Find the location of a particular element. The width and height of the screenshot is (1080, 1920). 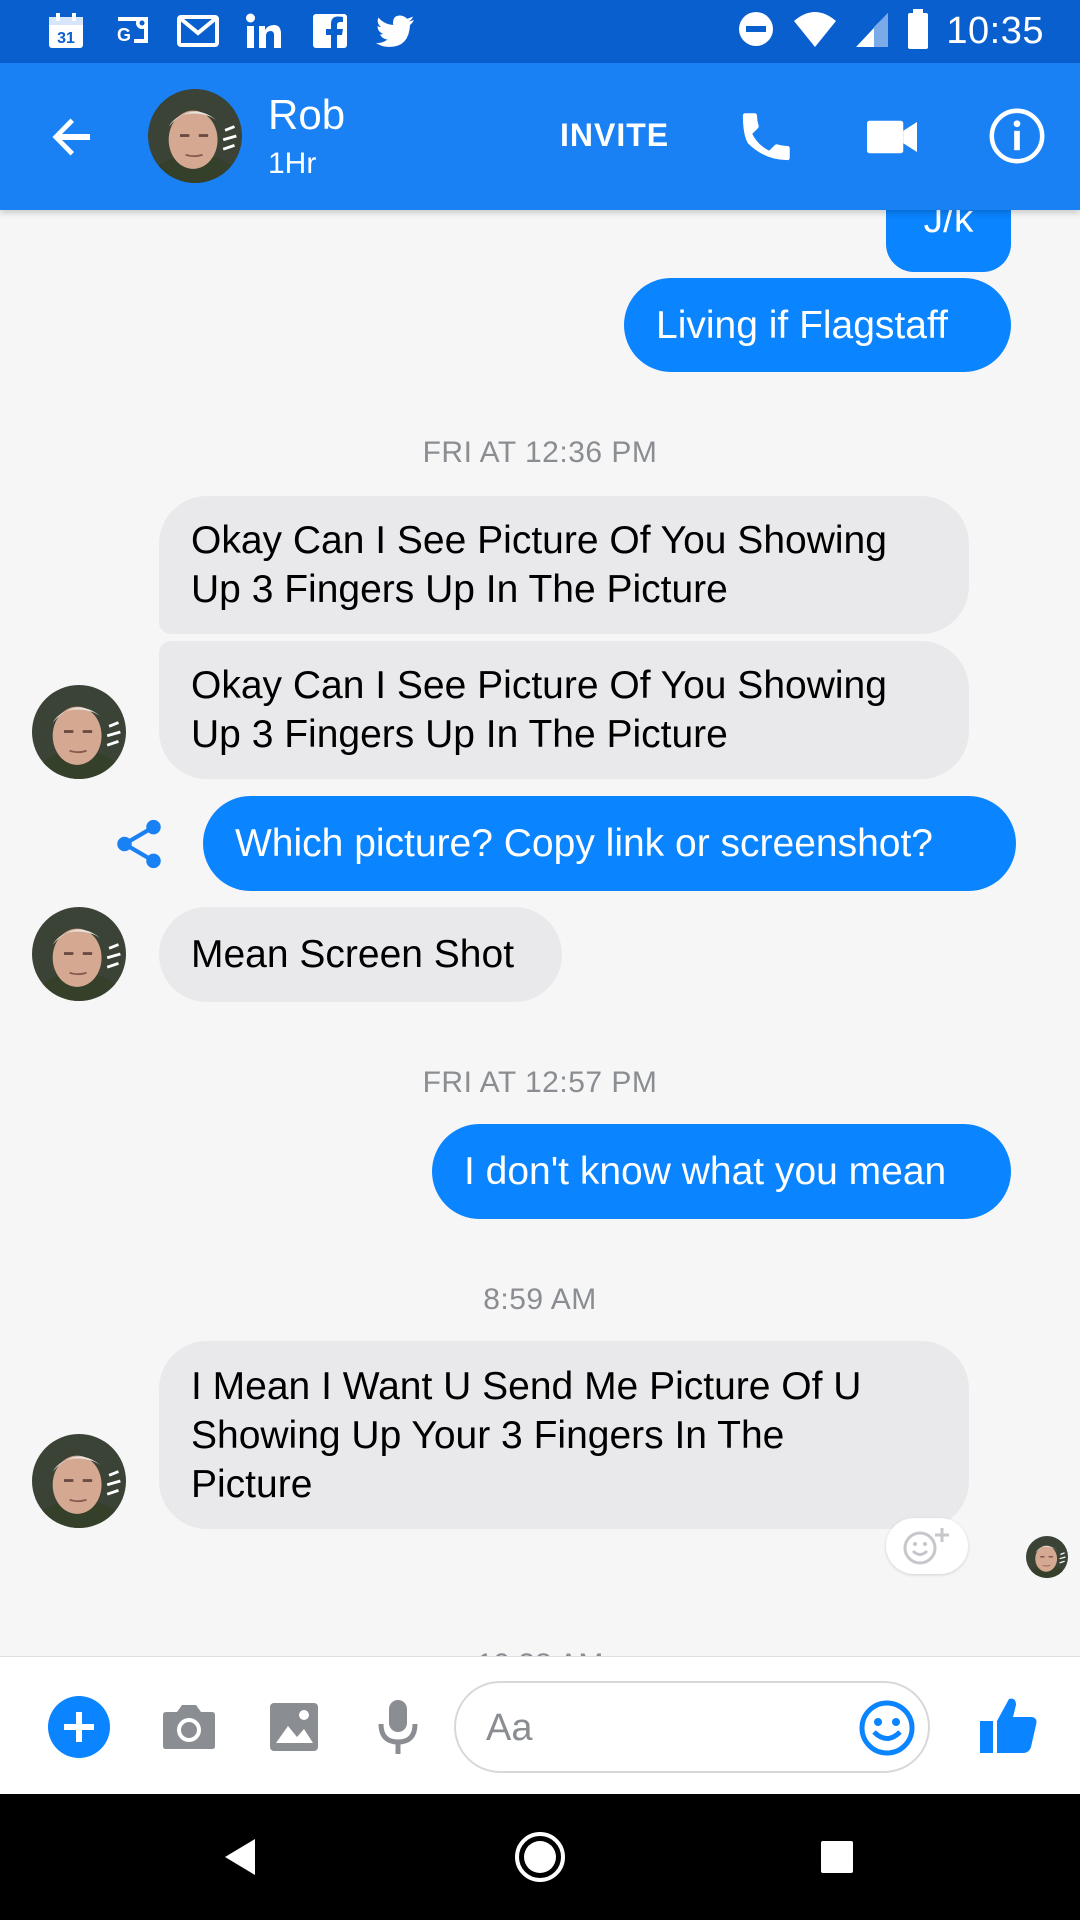

message-text: I Mean I Want U Send Me Picture Of U is located at coordinates (526, 1386).